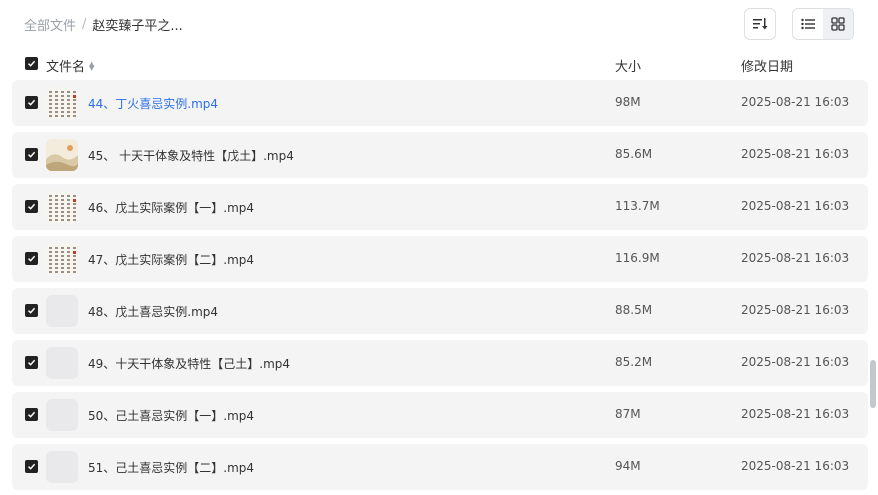 This screenshot has height=495, width=878. What do you see at coordinates (440, 467) in the screenshot?
I see `file-row: 51、己土喜忌实例【二】.mp4 94M 2025-08-21 16:03` at bounding box center [440, 467].